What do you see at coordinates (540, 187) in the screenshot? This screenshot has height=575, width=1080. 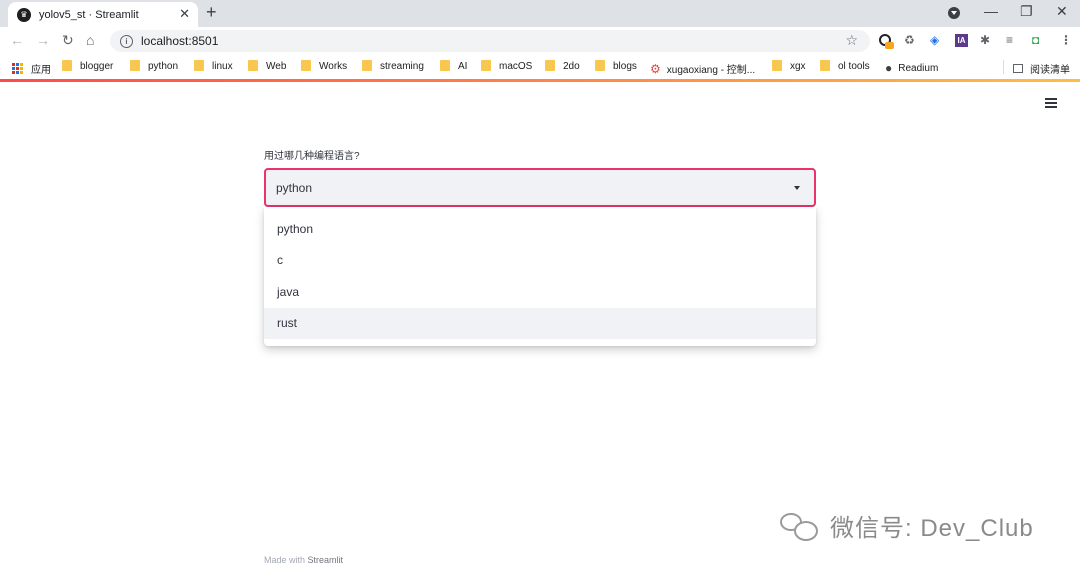 I see `language-selectbox: python` at bounding box center [540, 187].